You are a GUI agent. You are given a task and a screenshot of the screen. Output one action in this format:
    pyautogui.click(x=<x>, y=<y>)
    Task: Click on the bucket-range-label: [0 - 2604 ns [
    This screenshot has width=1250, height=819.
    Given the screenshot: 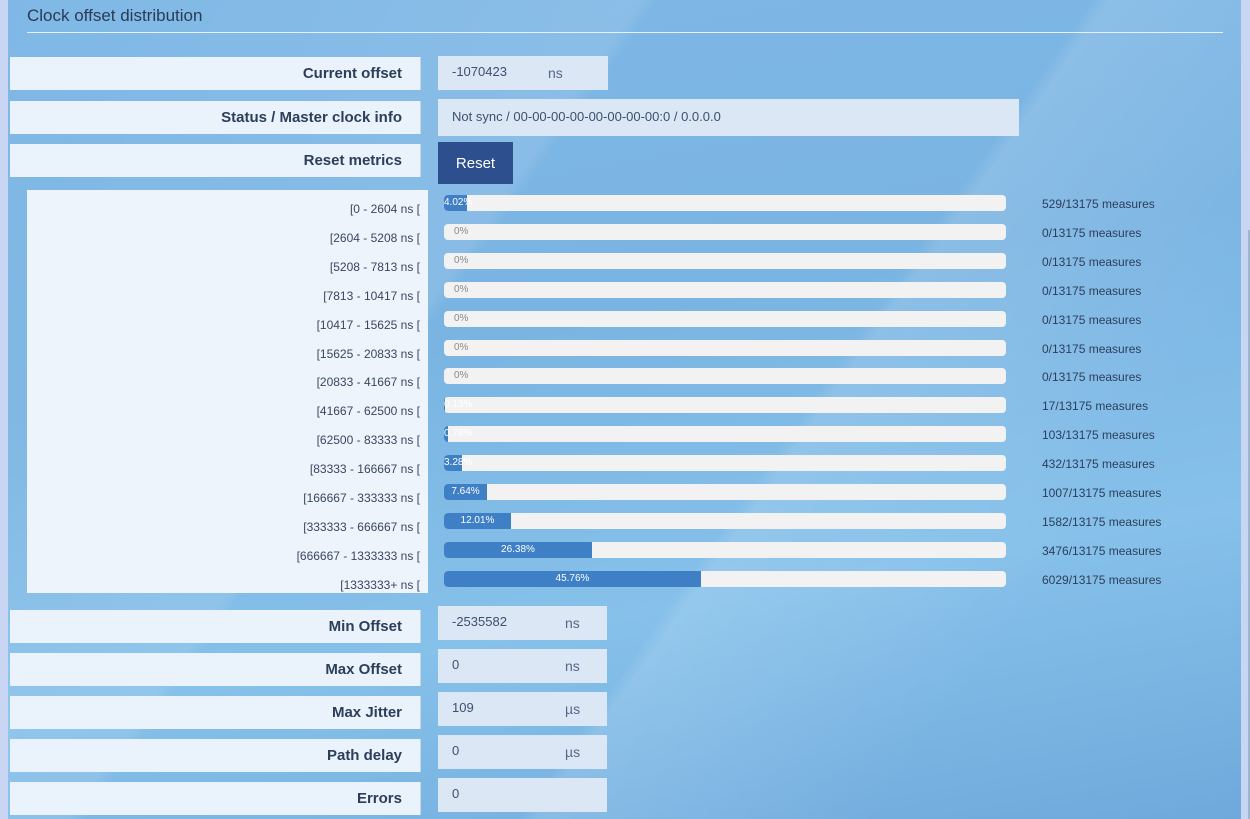 What is the action you would take?
    pyautogui.click(x=384, y=209)
    